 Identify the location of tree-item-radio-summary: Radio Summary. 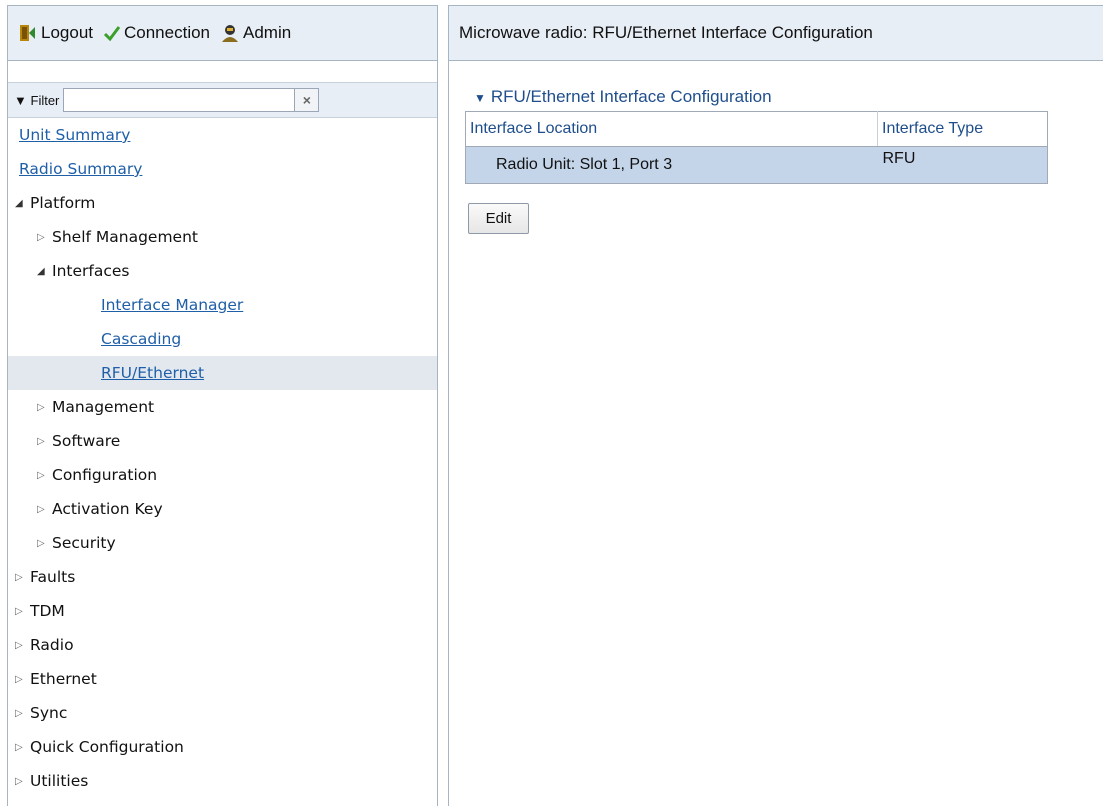
(222, 169).